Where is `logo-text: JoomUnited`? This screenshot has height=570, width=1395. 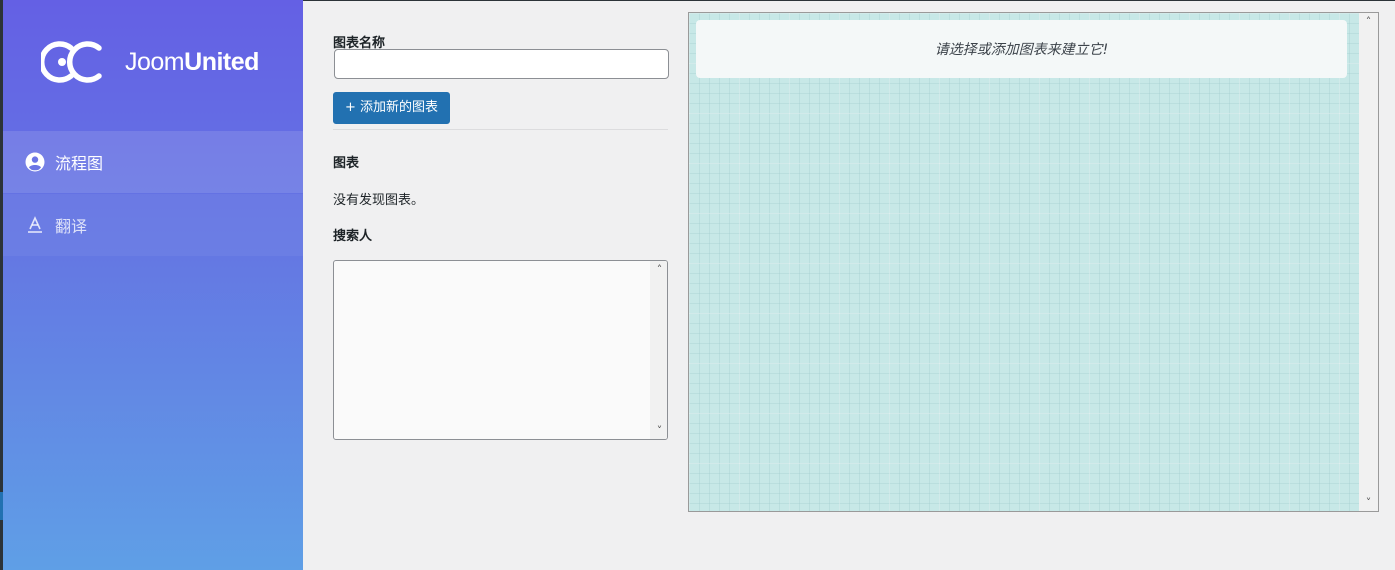 logo-text: JoomUnited is located at coordinates (192, 62).